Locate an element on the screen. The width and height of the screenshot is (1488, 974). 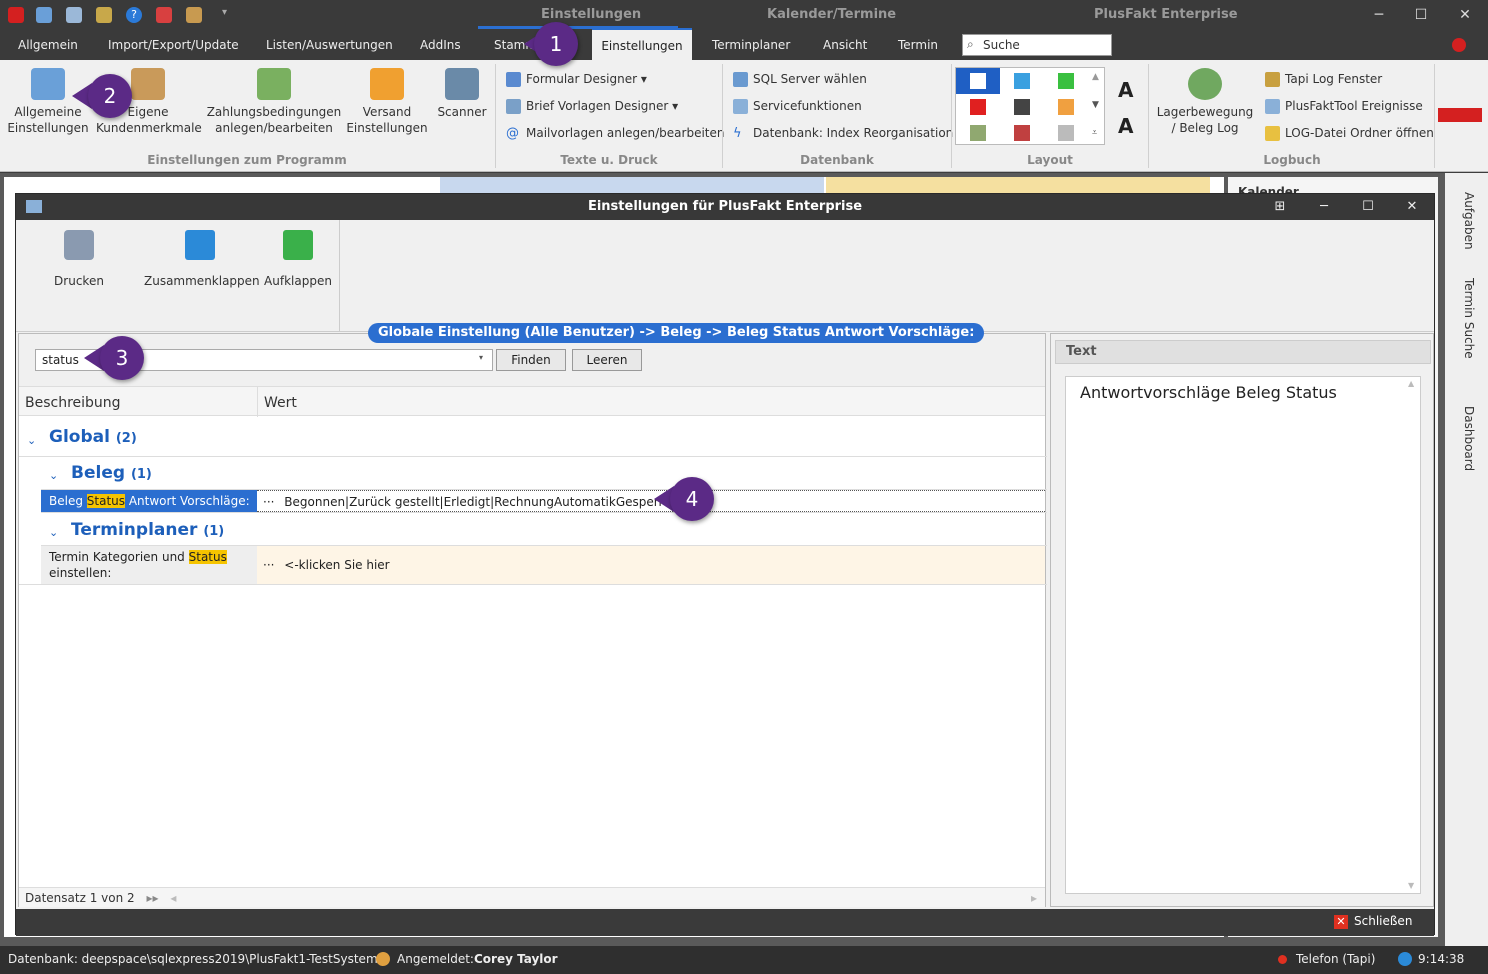
find-dropdown-icon: ▾ is located at coordinates (481, 357).